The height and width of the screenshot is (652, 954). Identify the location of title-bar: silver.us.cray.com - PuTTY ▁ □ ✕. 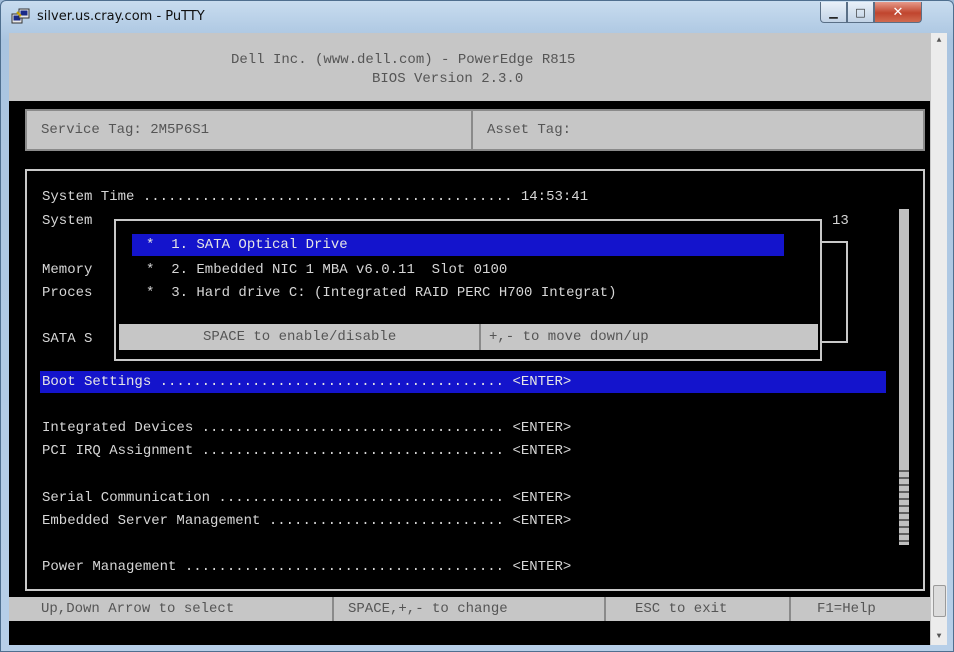
(477, 17).